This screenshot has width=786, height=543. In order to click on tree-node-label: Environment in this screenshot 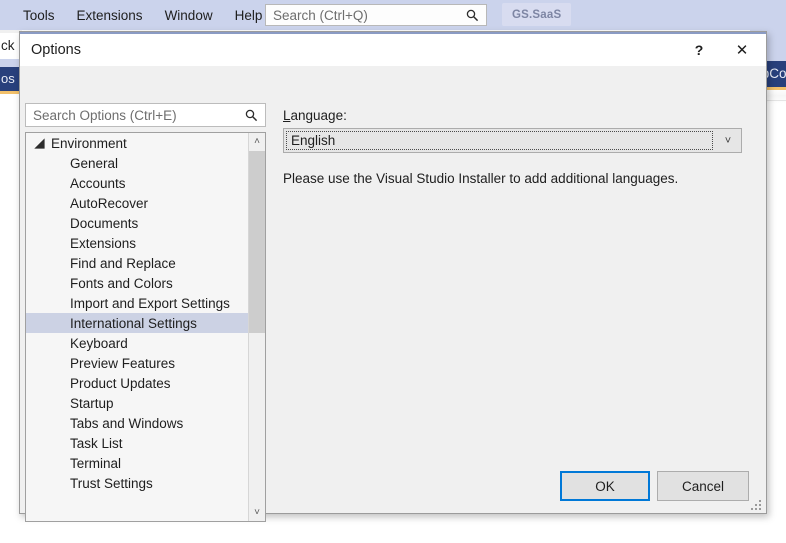, I will do `click(89, 143)`.